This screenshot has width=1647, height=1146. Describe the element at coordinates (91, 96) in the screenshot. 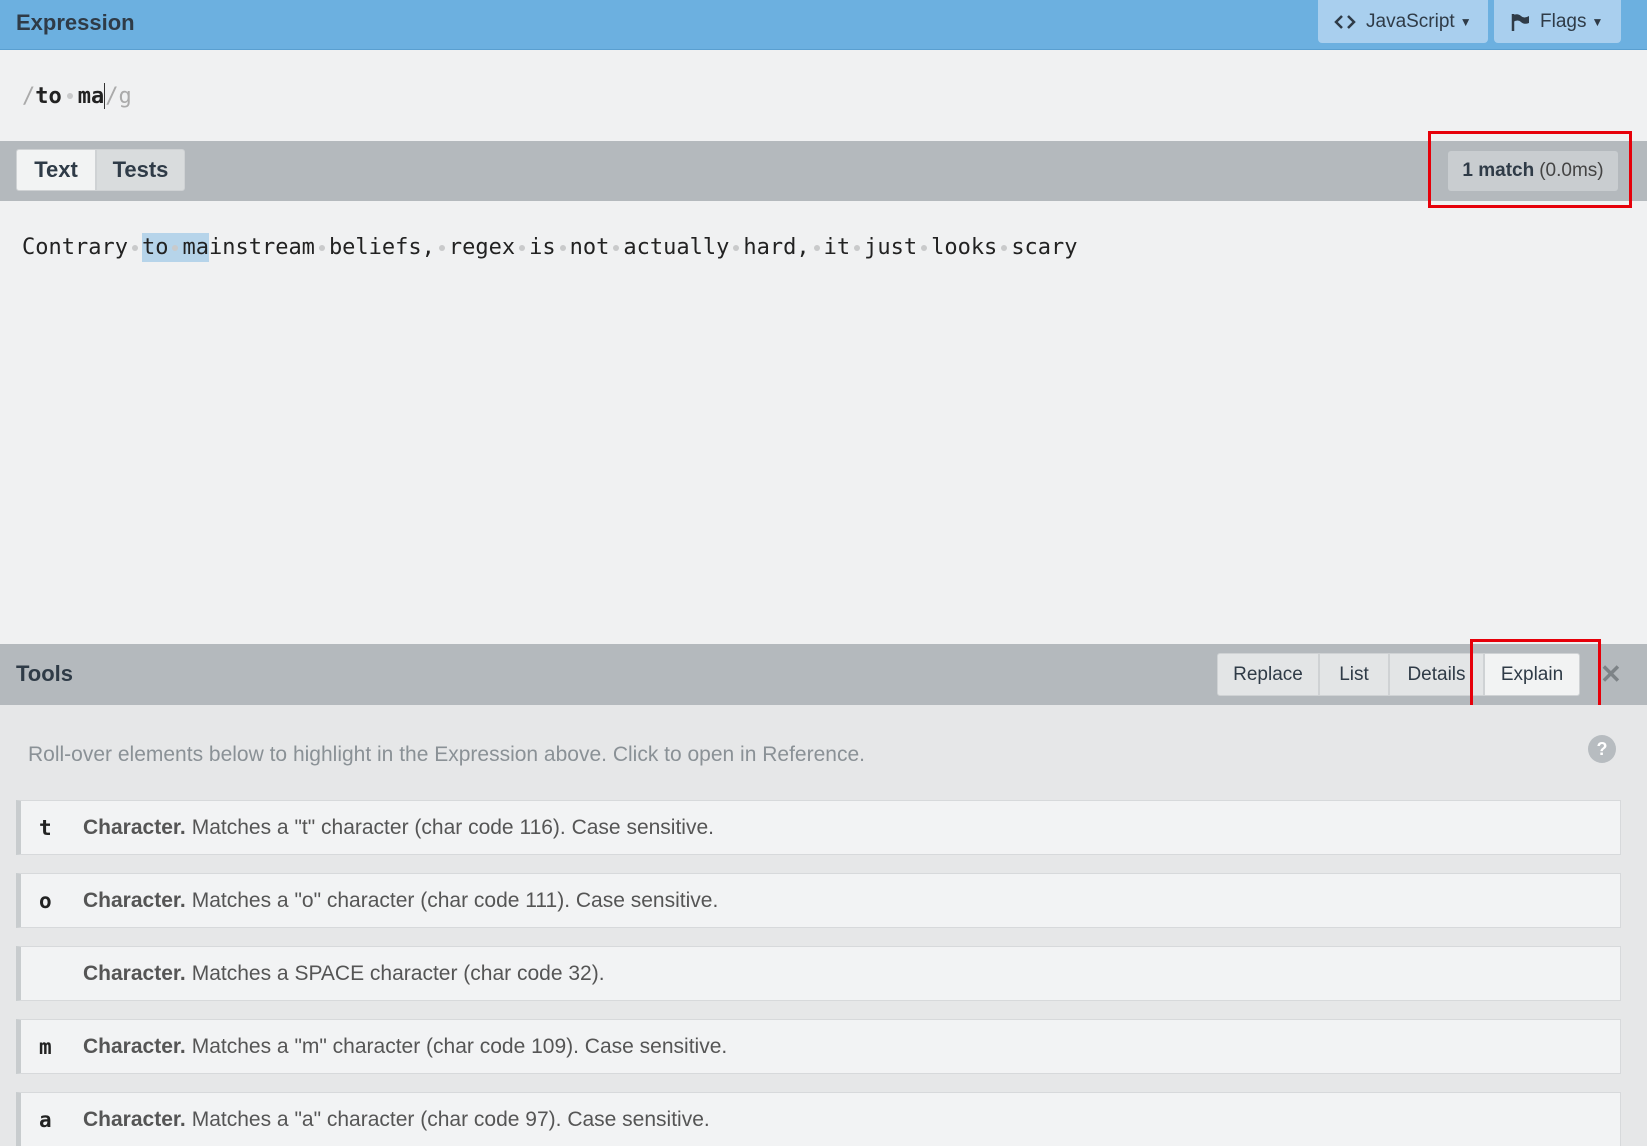

I see `pattern-part-2: ma` at that location.